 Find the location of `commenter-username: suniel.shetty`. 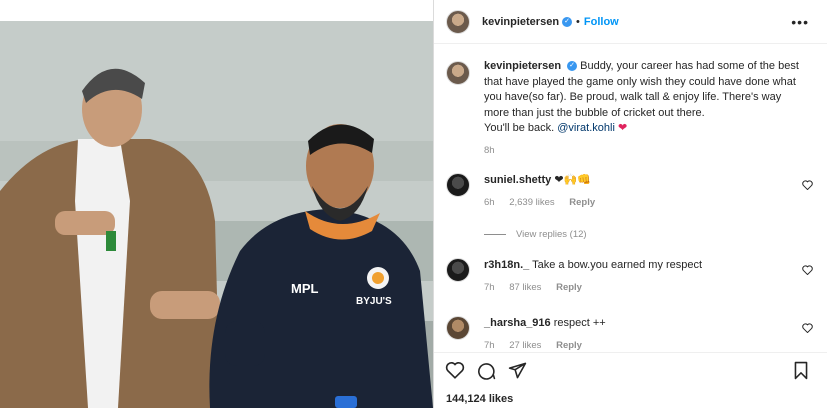

commenter-username: suniel.shetty is located at coordinates (517, 180).